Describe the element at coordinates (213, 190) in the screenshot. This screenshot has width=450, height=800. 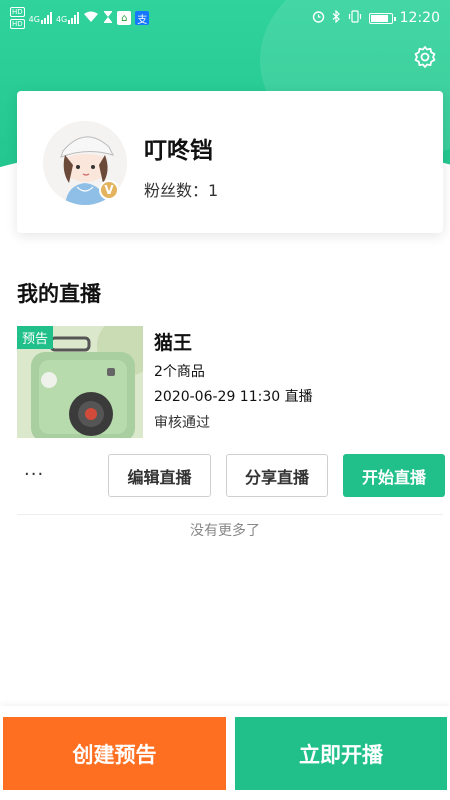
I see `fans-value: 1` at that location.